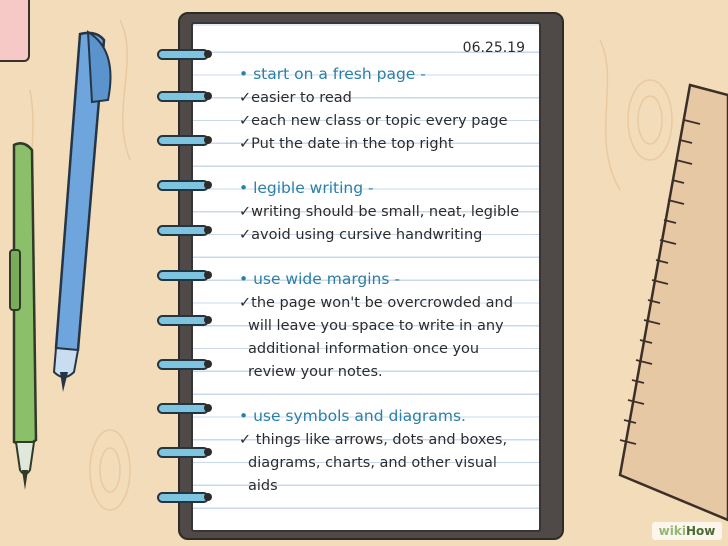  Describe the element at coordinates (376, 303) in the screenshot. I see `list-item: ✓the page won't be overcrowded and` at that location.